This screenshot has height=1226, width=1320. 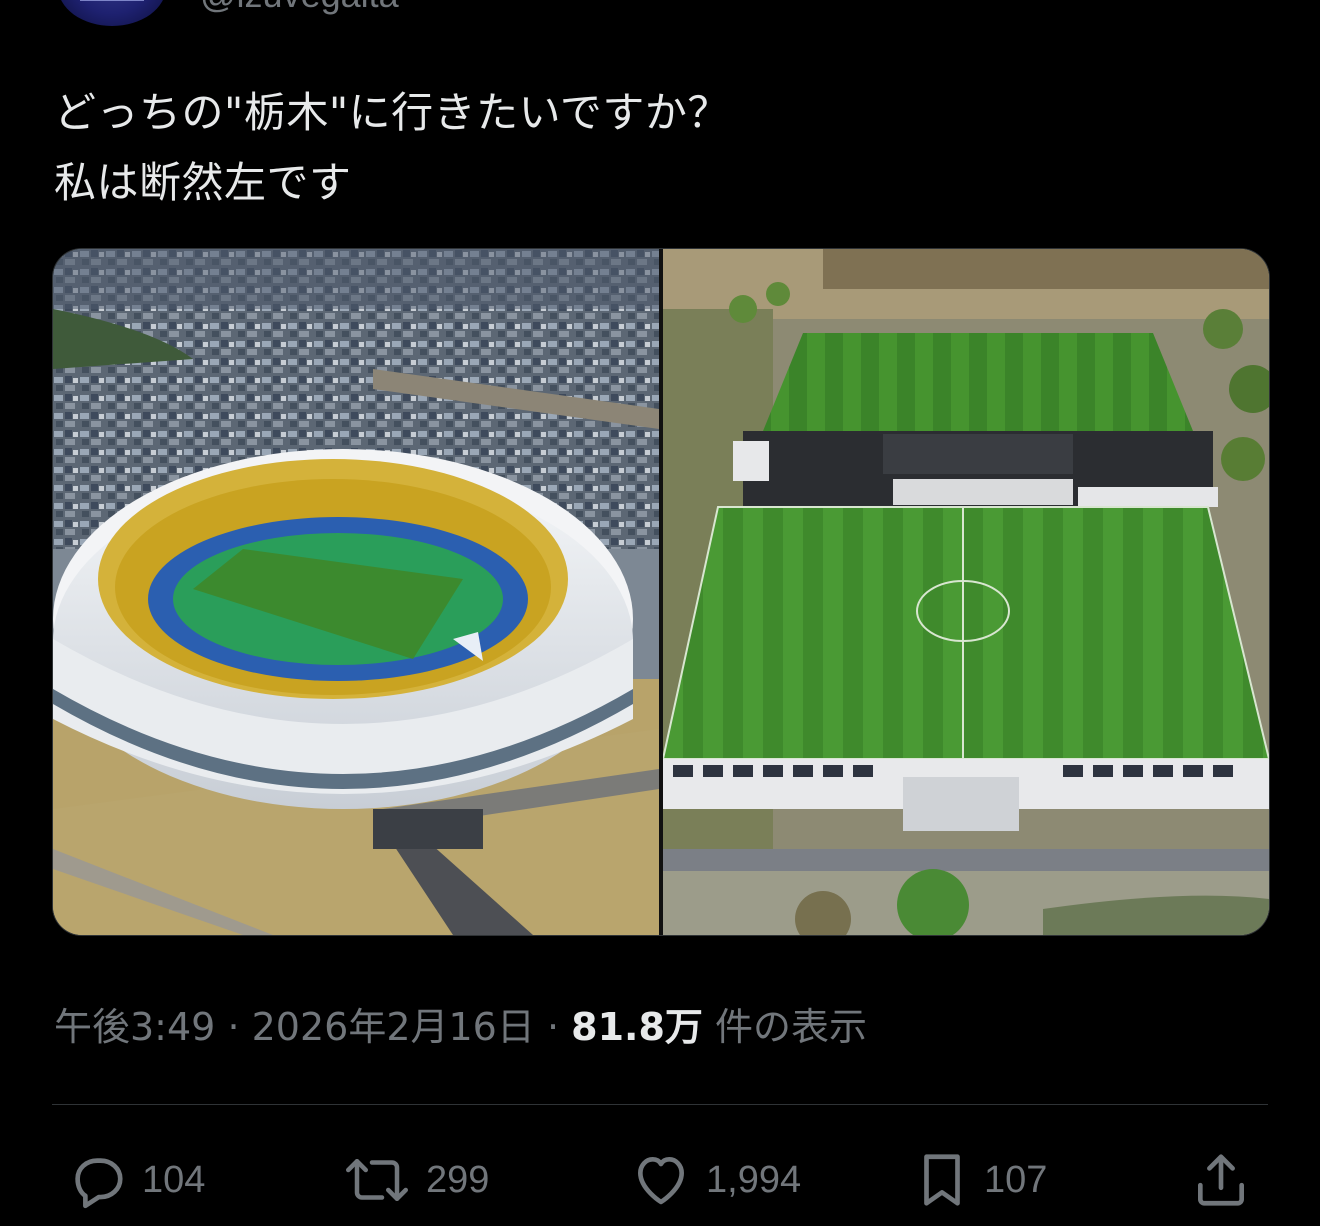 I want to click on views-label: 件の表示, so click(x=791, y=1027).